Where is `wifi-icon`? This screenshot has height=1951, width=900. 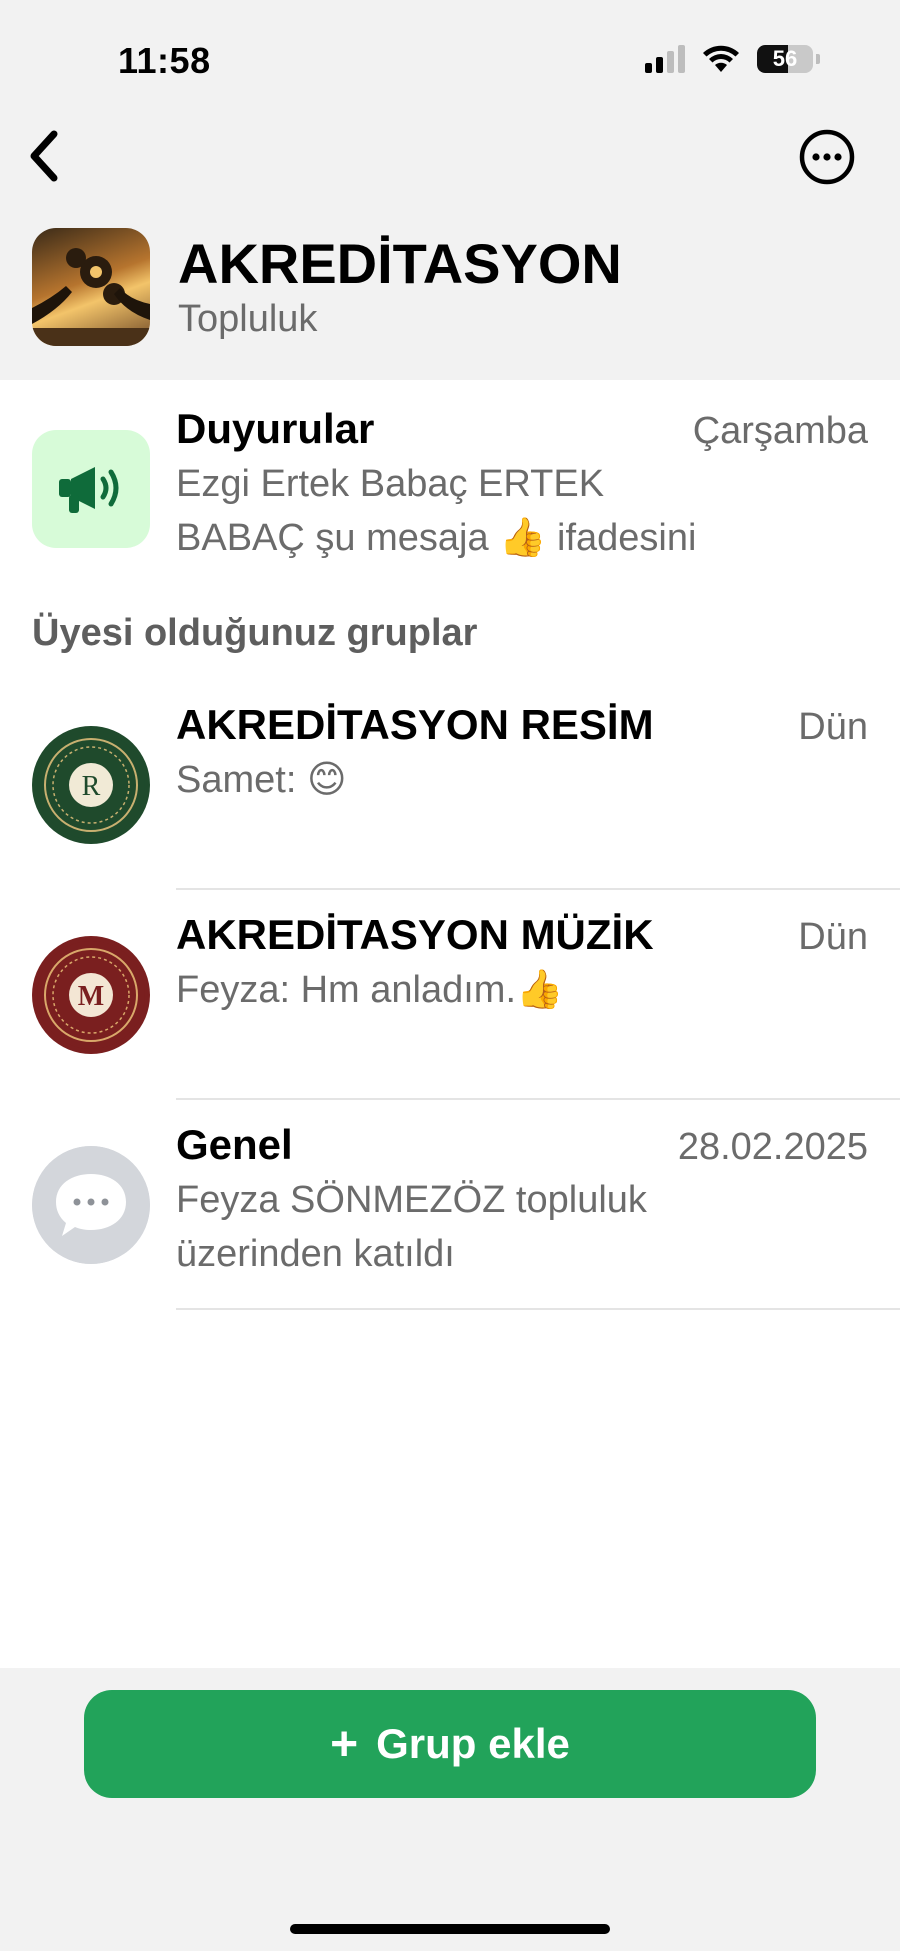
wifi-icon is located at coordinates (721, 58).